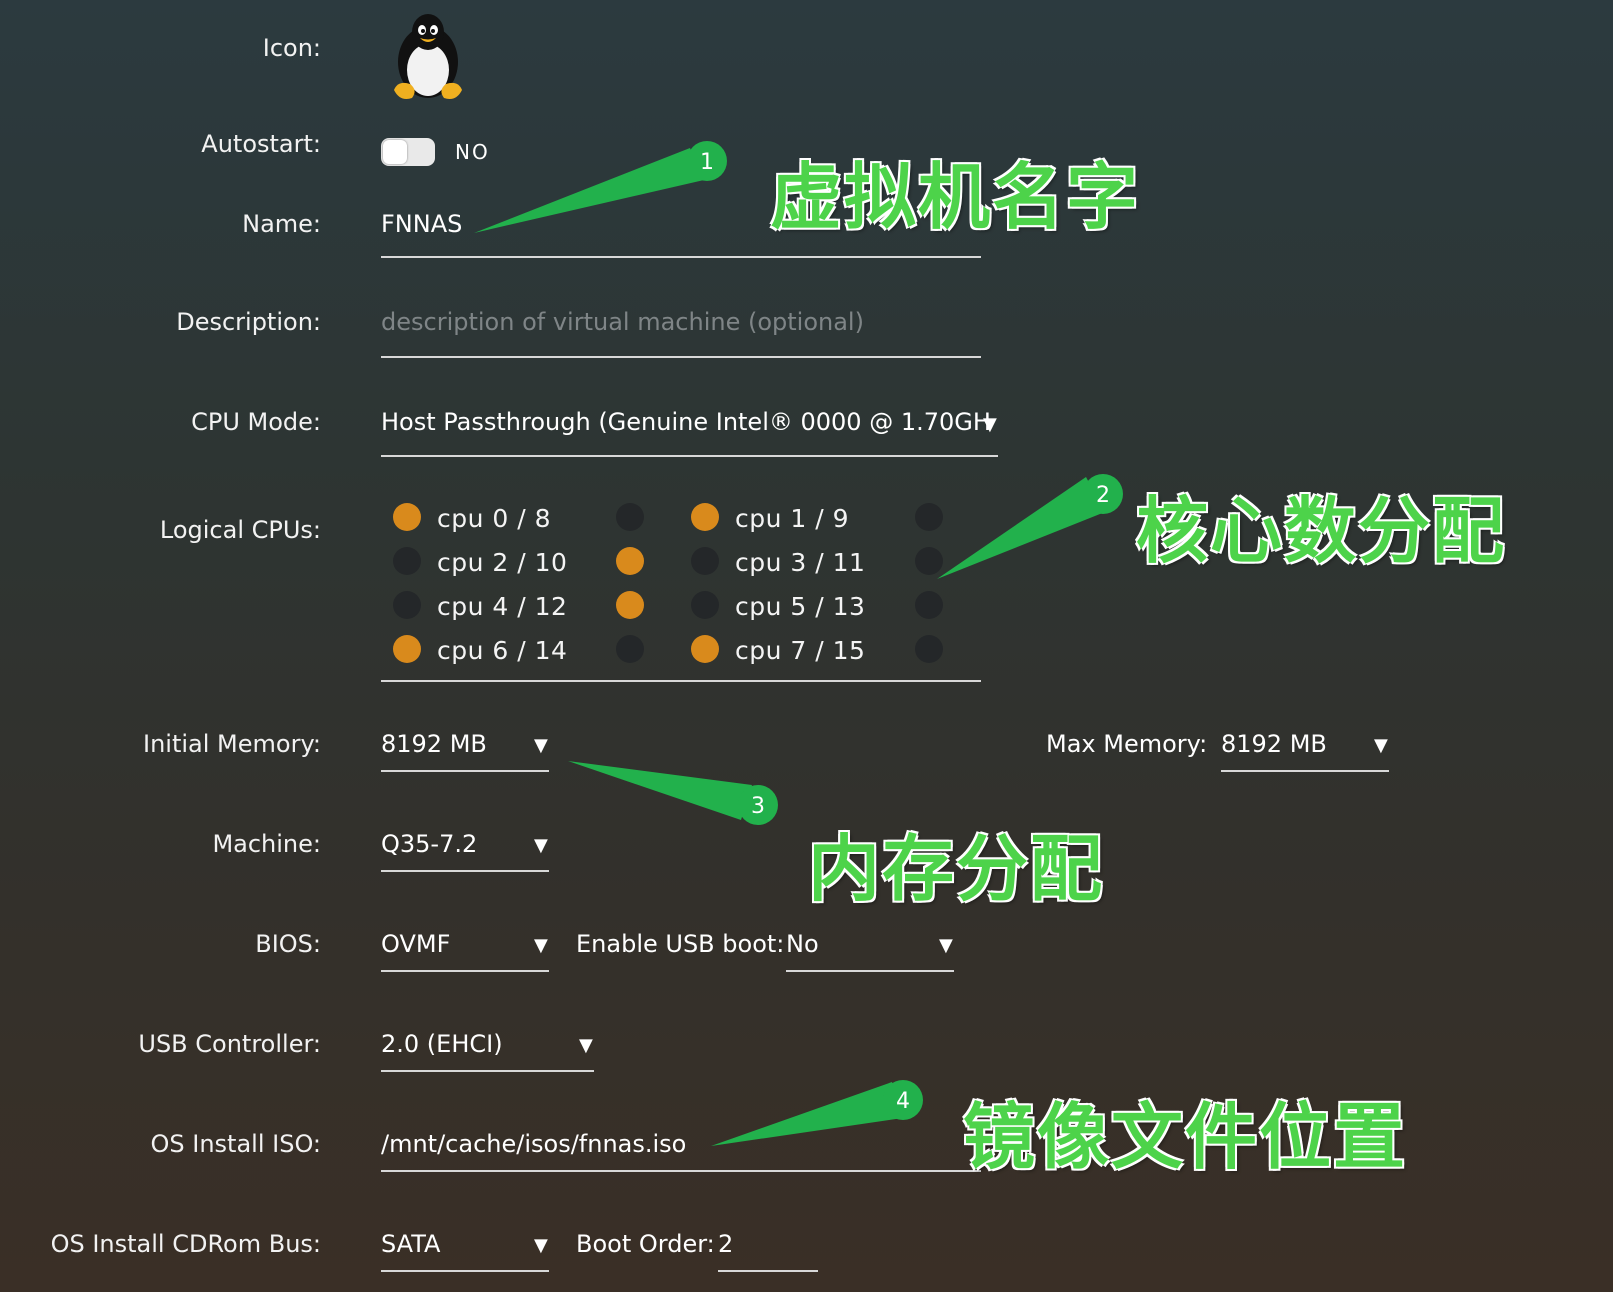  What do you see at coordinates (1321, 531) in the screenshot?
I see `annotation-2-caption: 核心数分配` at bounding box center [1321, 531].